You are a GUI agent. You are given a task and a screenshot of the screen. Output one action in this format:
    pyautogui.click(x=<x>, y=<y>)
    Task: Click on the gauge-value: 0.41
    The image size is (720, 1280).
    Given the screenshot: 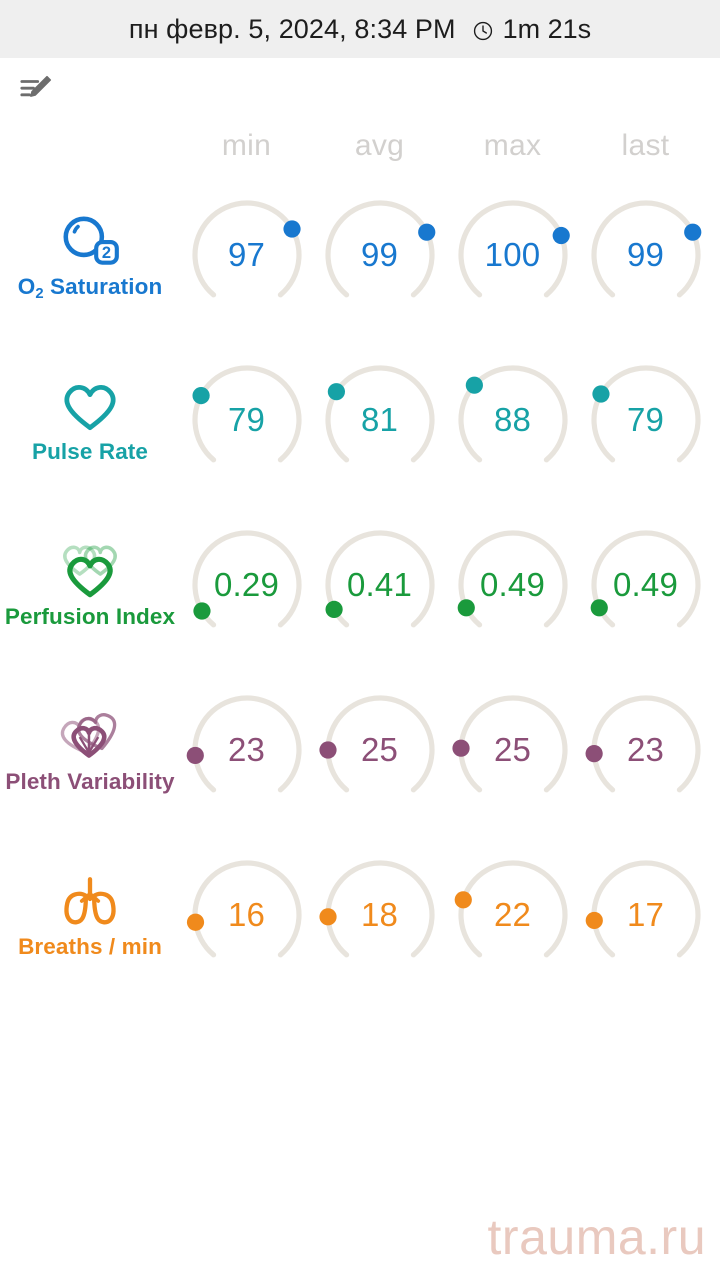 What is the action you would take?
    pyautogui.click(x=379, y=584)
    